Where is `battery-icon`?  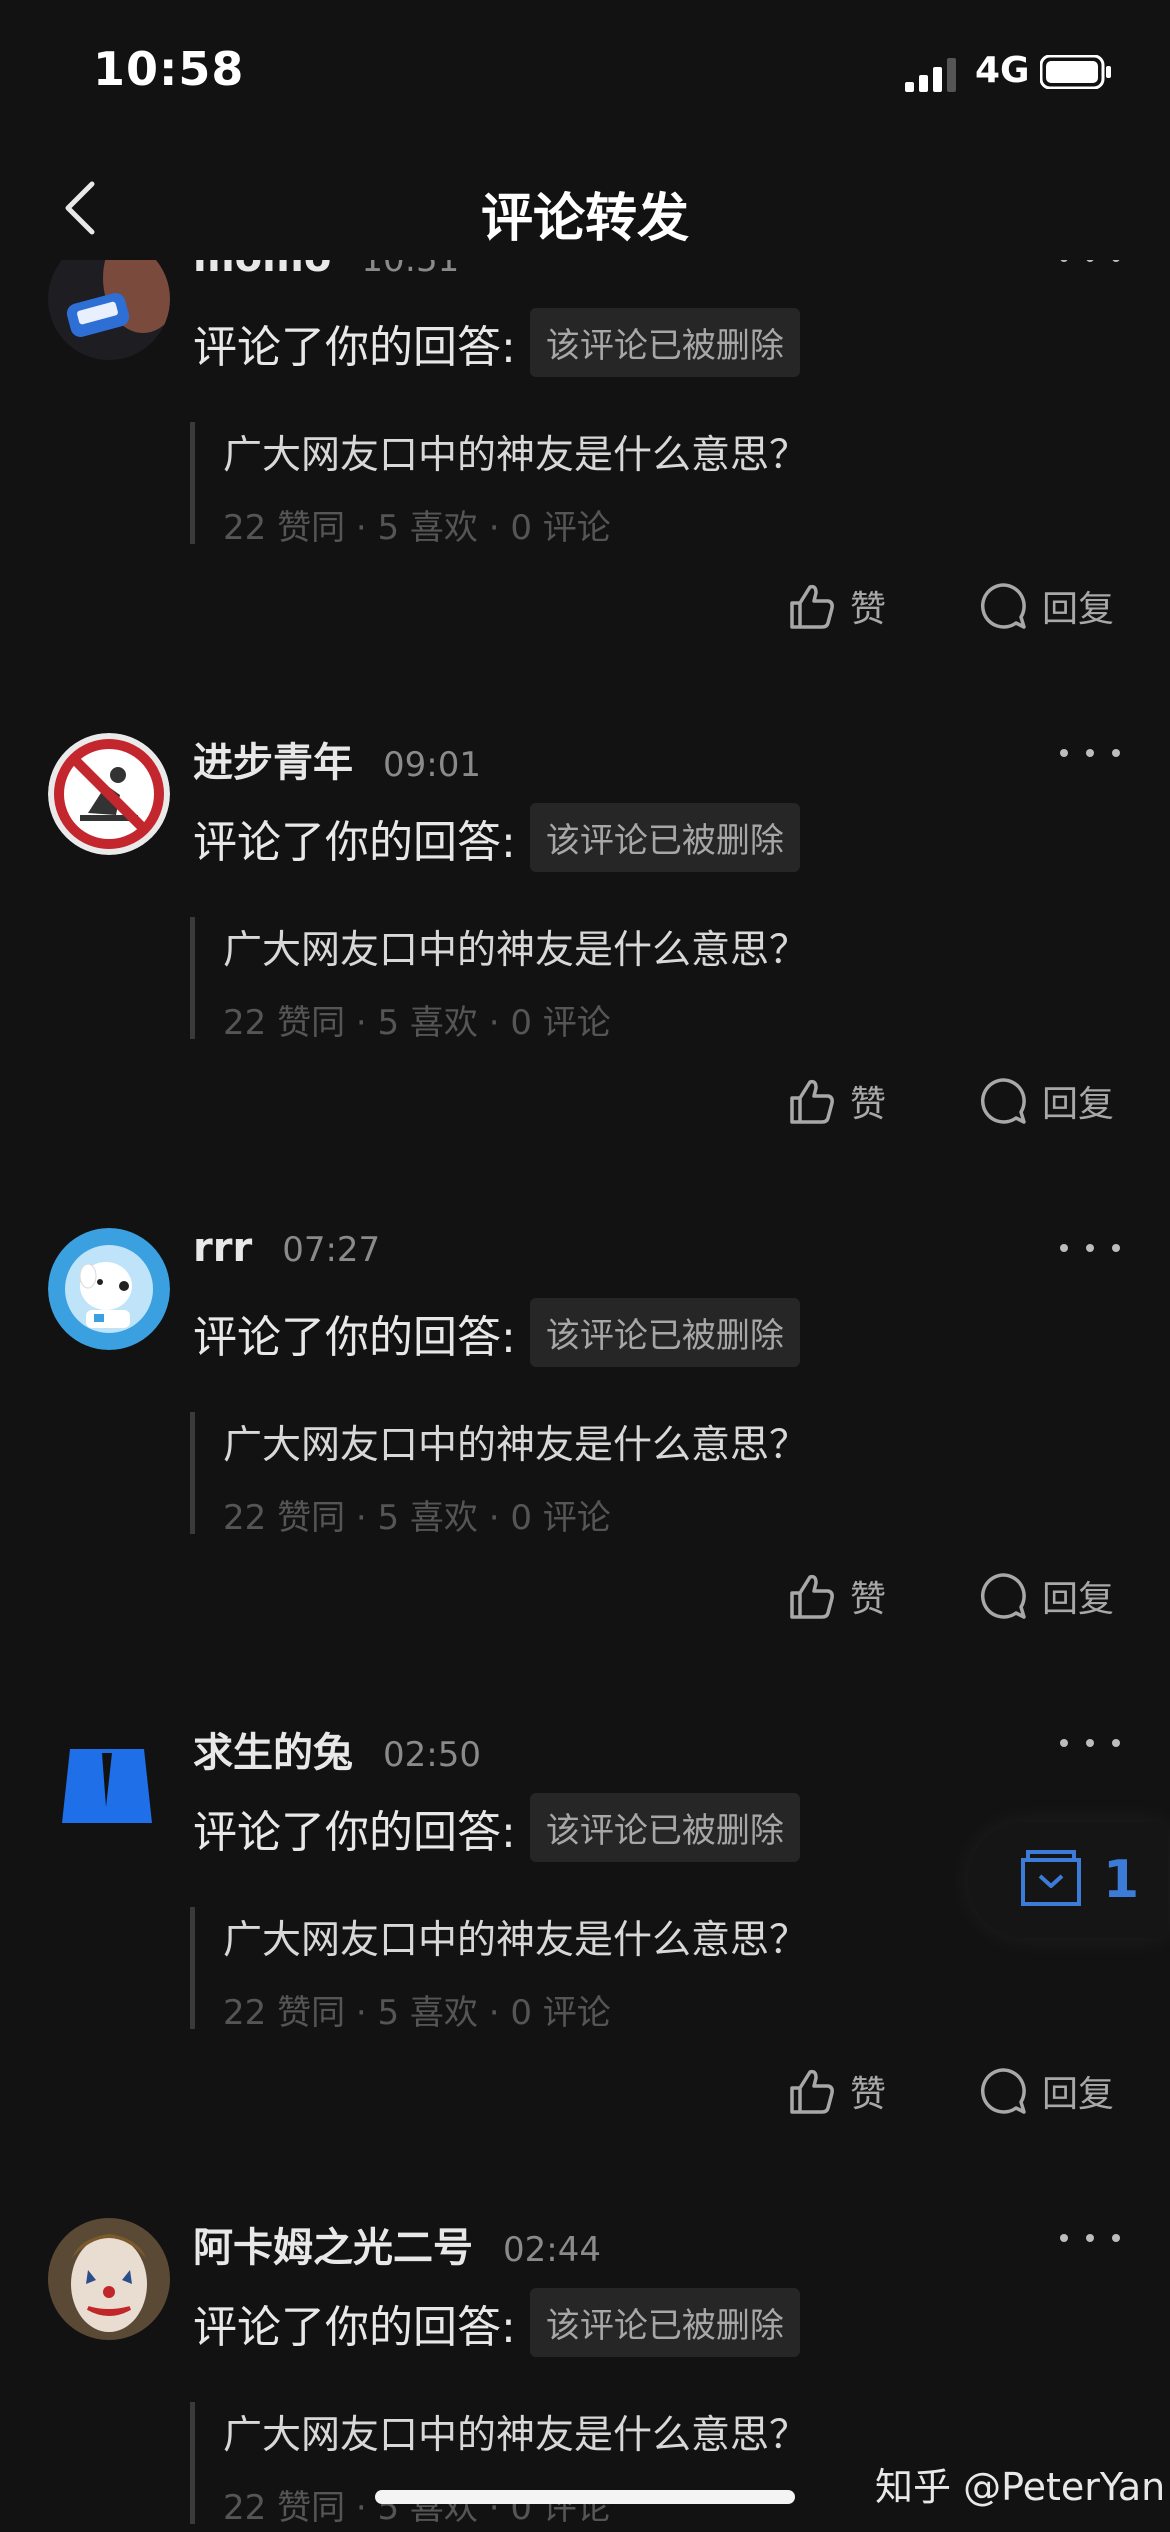
battery-icon is located at coordinates (1075, 72).